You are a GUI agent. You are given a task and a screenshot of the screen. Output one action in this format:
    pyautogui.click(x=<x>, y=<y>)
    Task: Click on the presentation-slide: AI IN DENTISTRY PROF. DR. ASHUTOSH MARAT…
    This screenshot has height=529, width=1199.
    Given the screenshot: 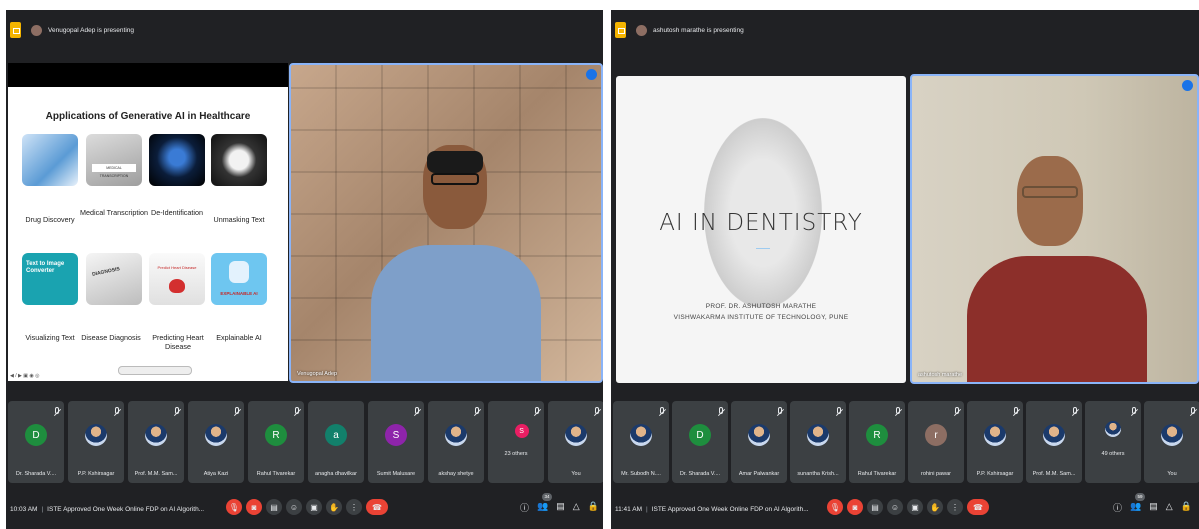 What is the action you would take?
    pyautogui.click(x=761, y=229)
    